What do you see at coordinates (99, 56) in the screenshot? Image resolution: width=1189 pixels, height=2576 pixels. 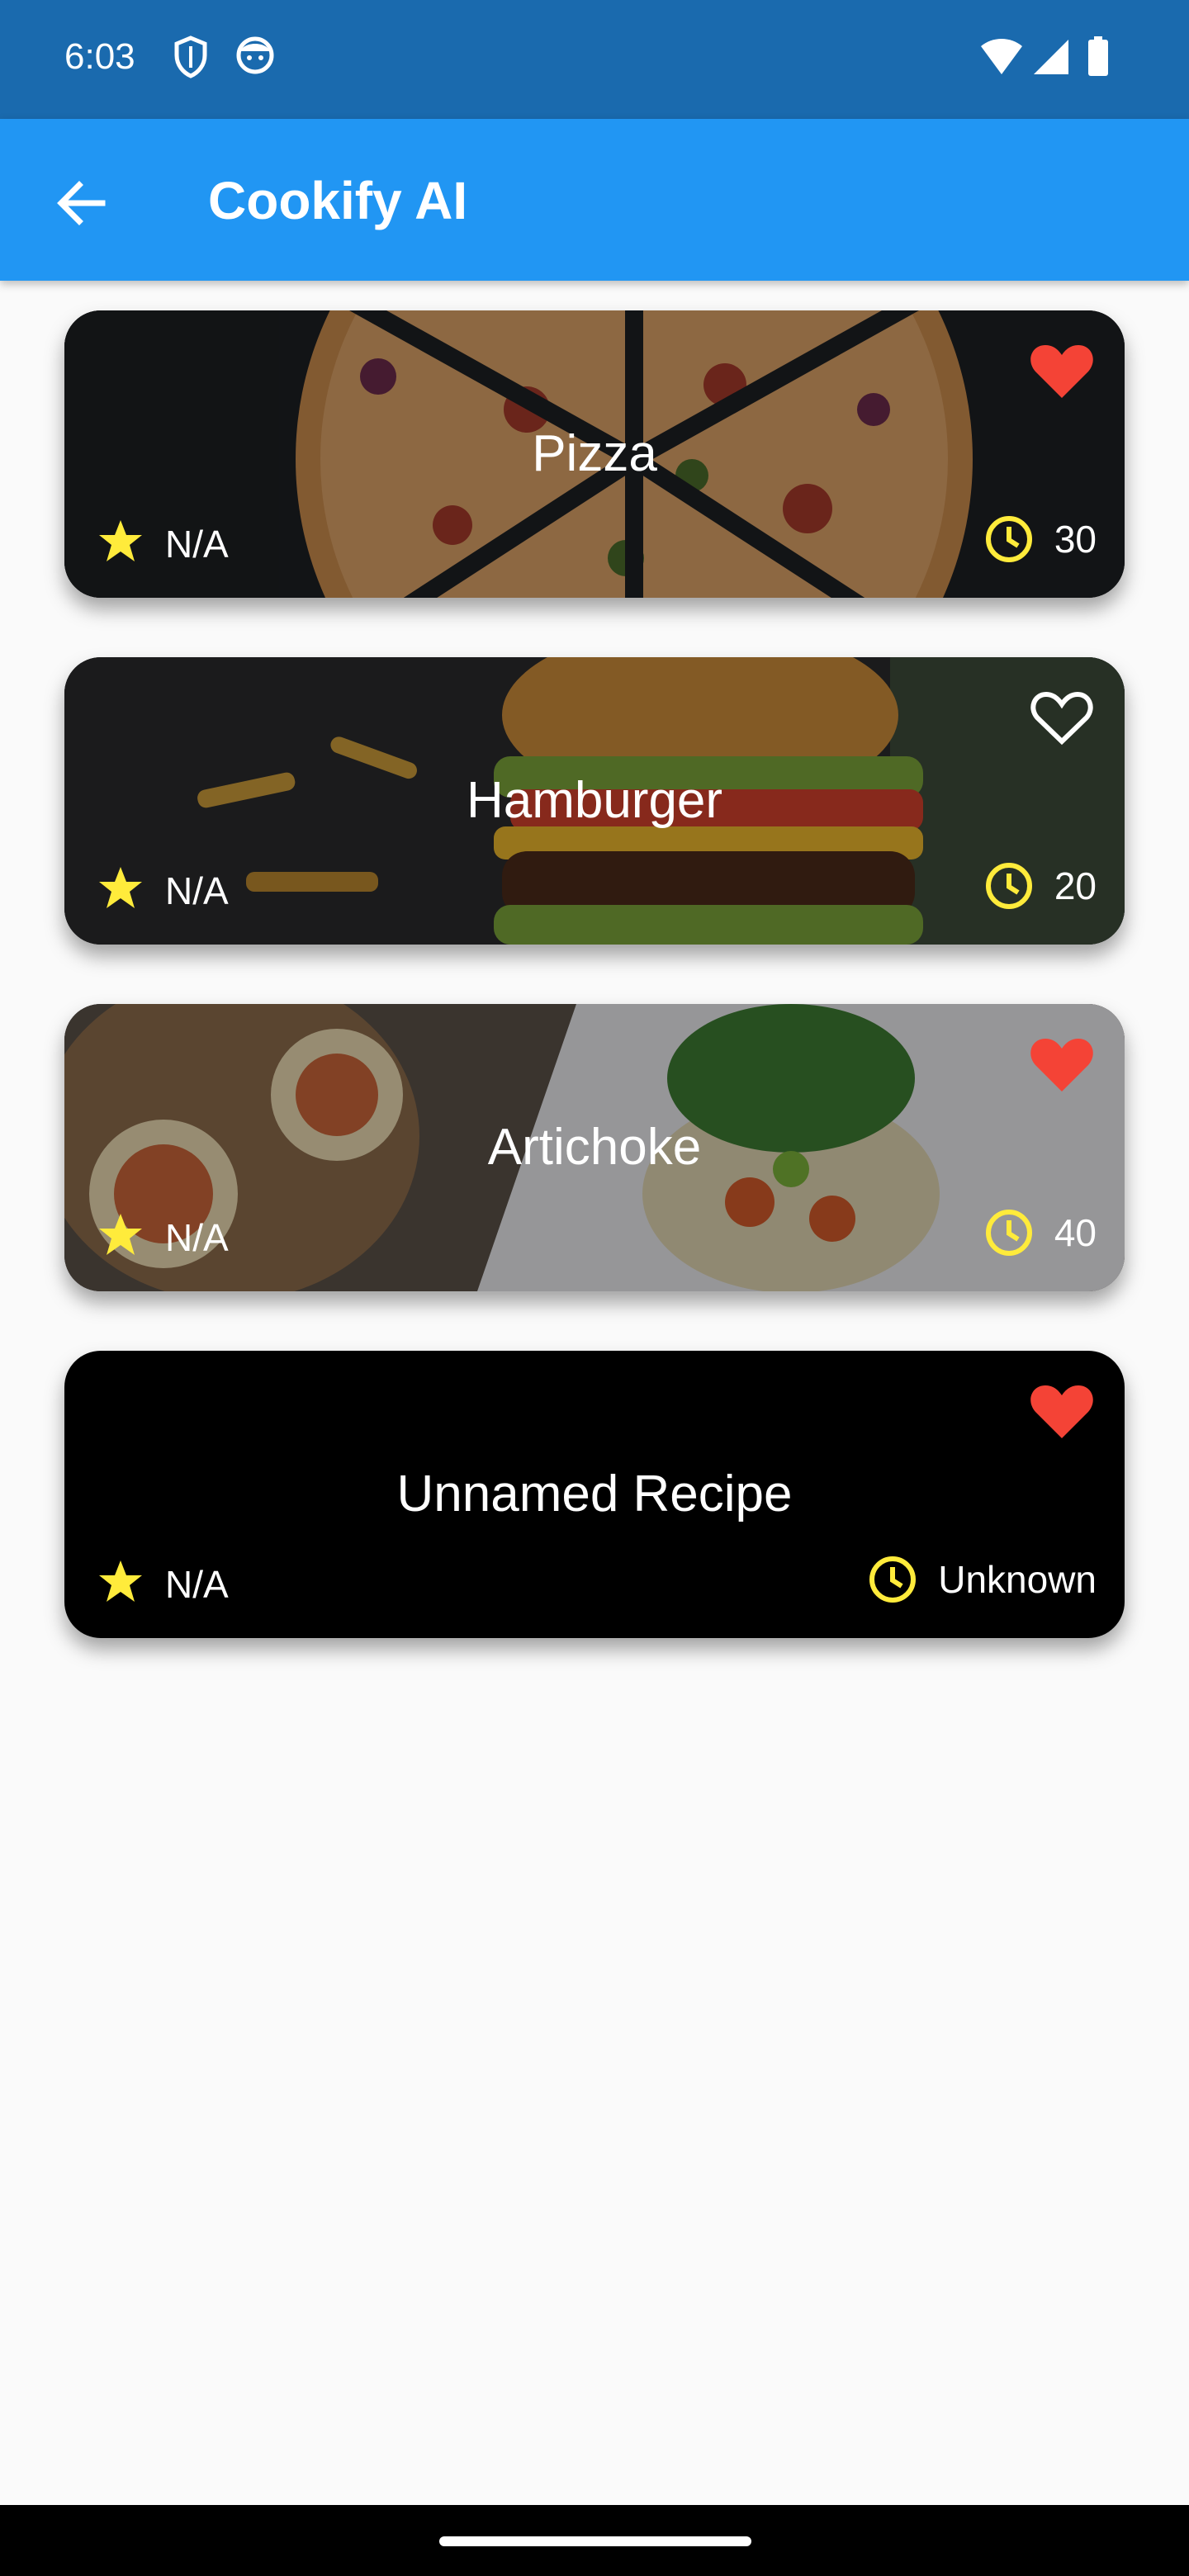 I see `status-time: 6:03` at bounding box center [99, 56].